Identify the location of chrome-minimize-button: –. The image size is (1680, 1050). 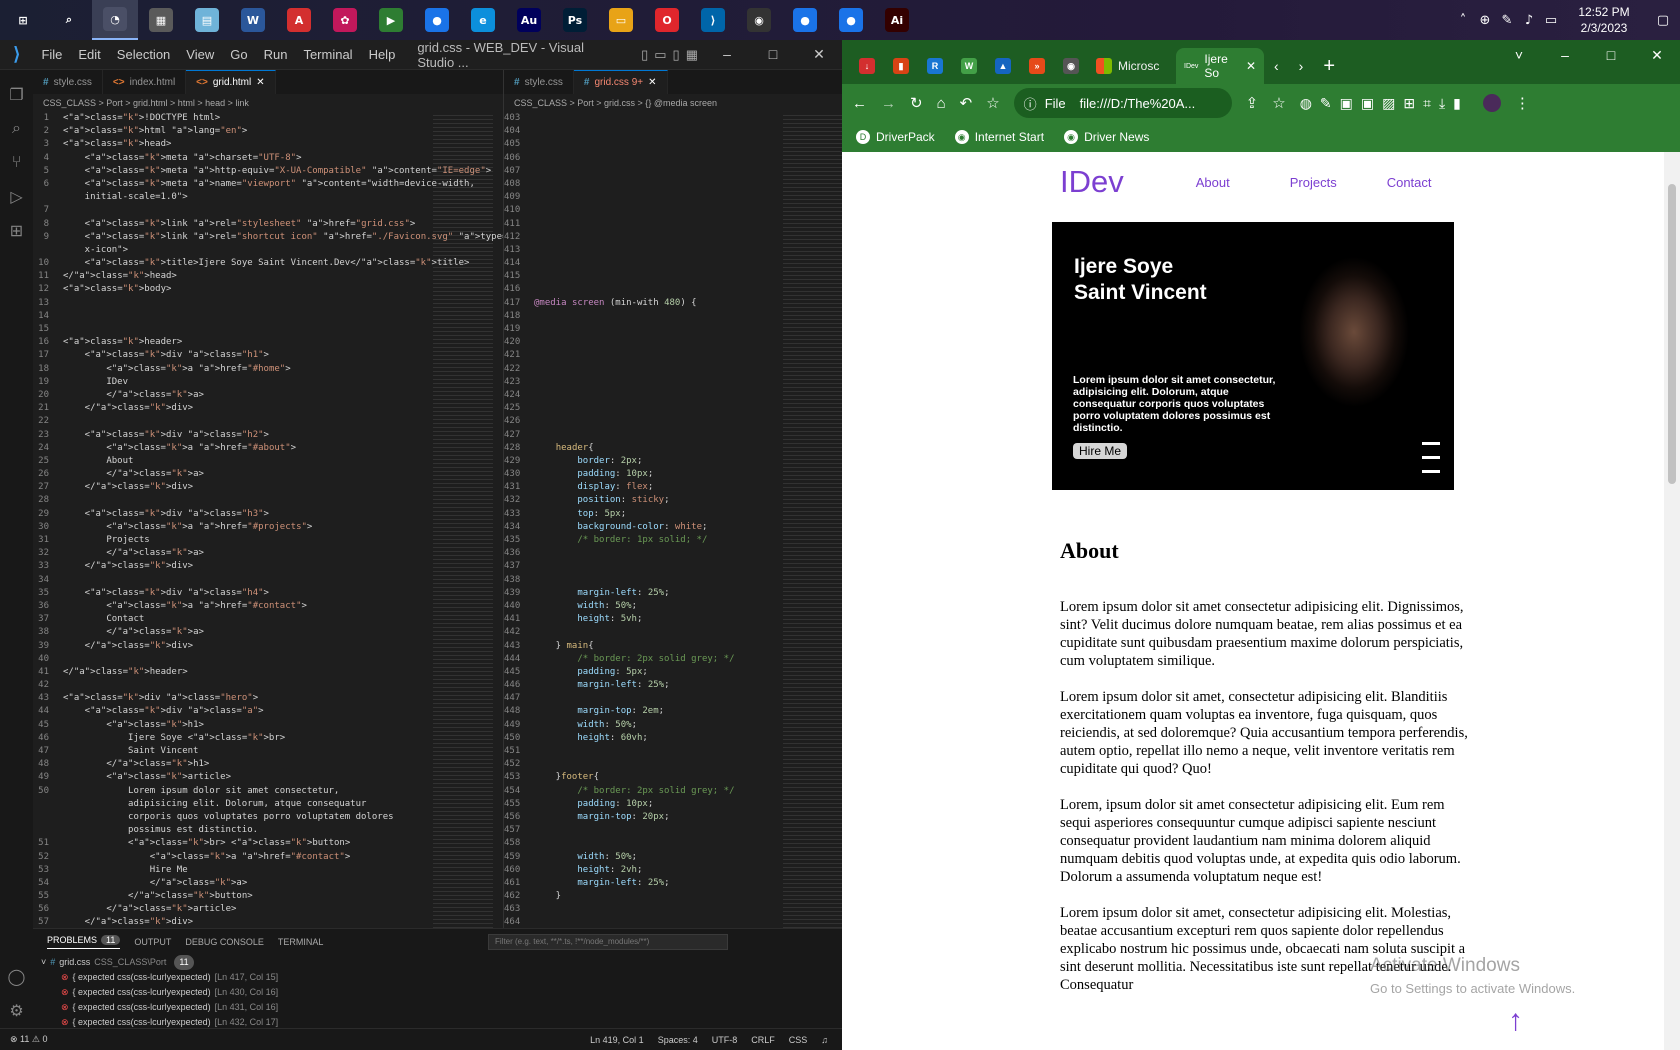
(1565, 55).